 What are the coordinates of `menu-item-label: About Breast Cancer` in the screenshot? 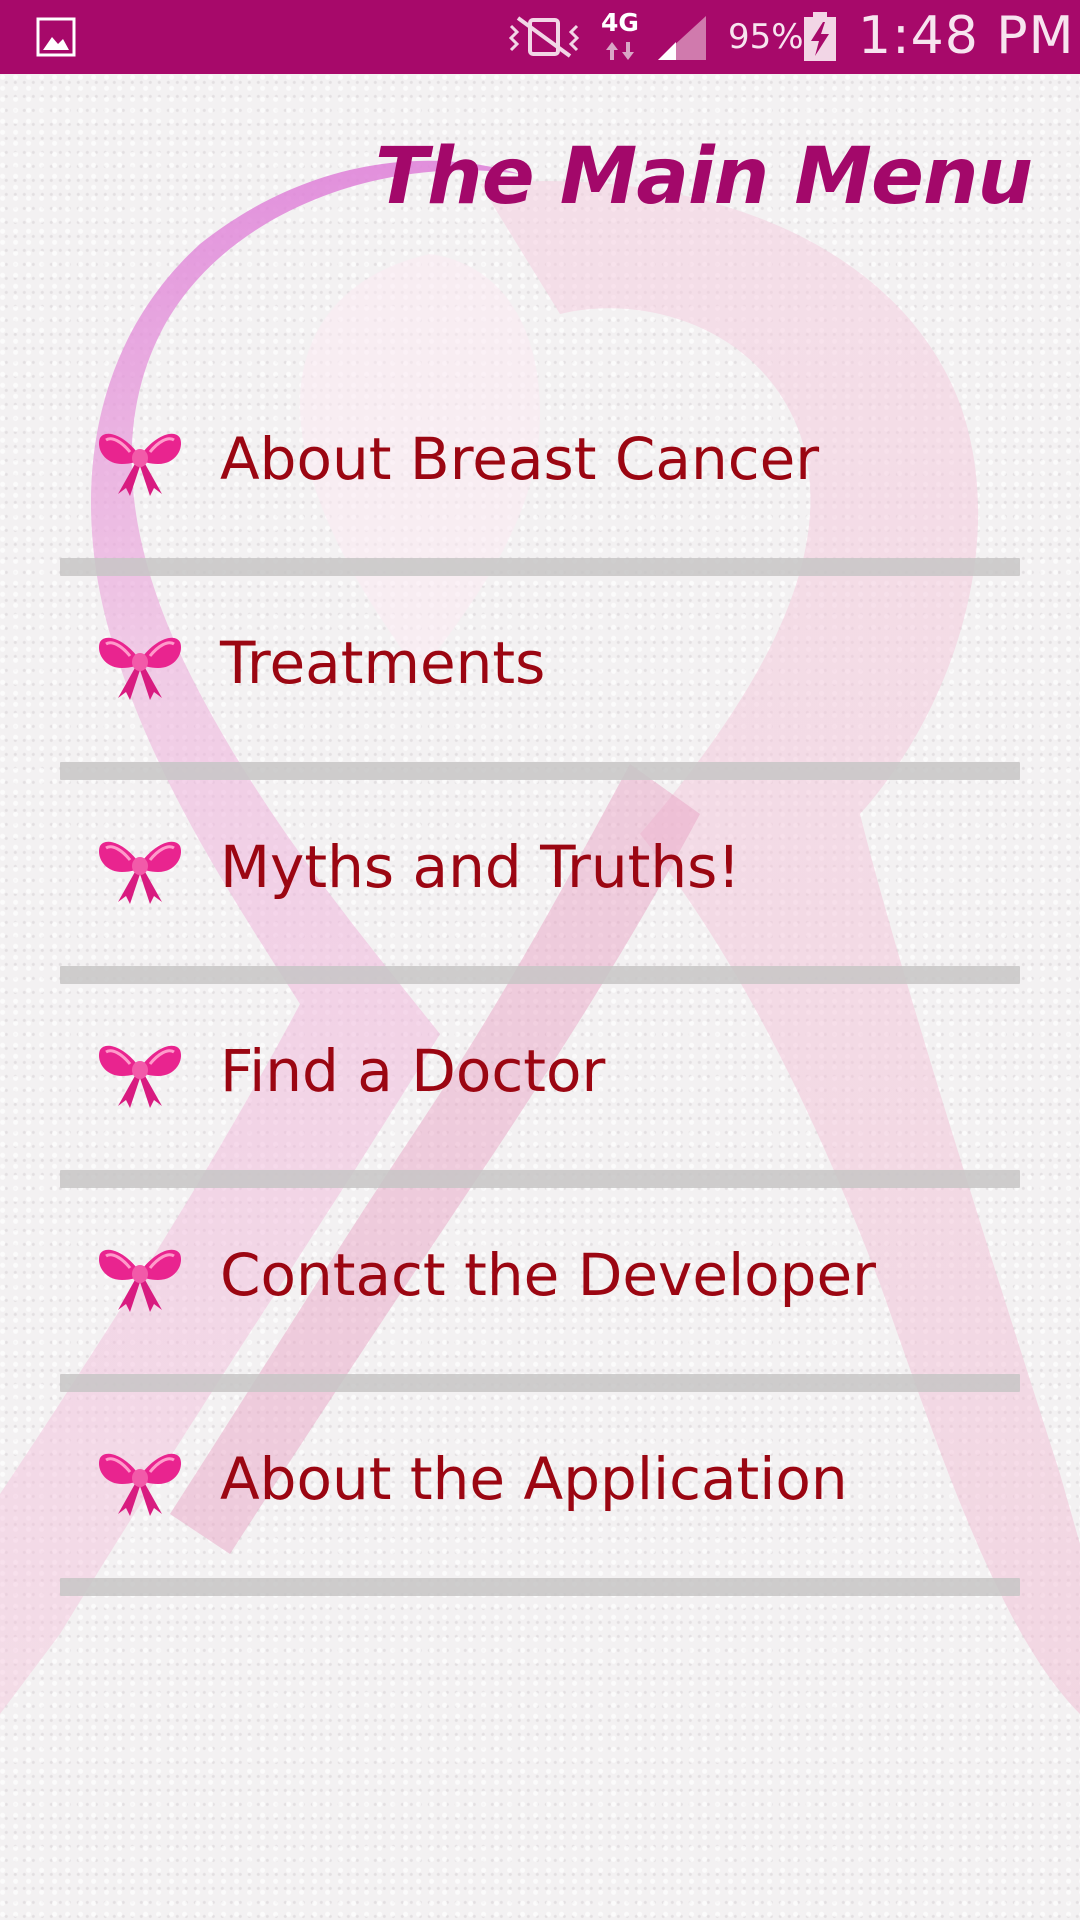 It's located at (520, 459).